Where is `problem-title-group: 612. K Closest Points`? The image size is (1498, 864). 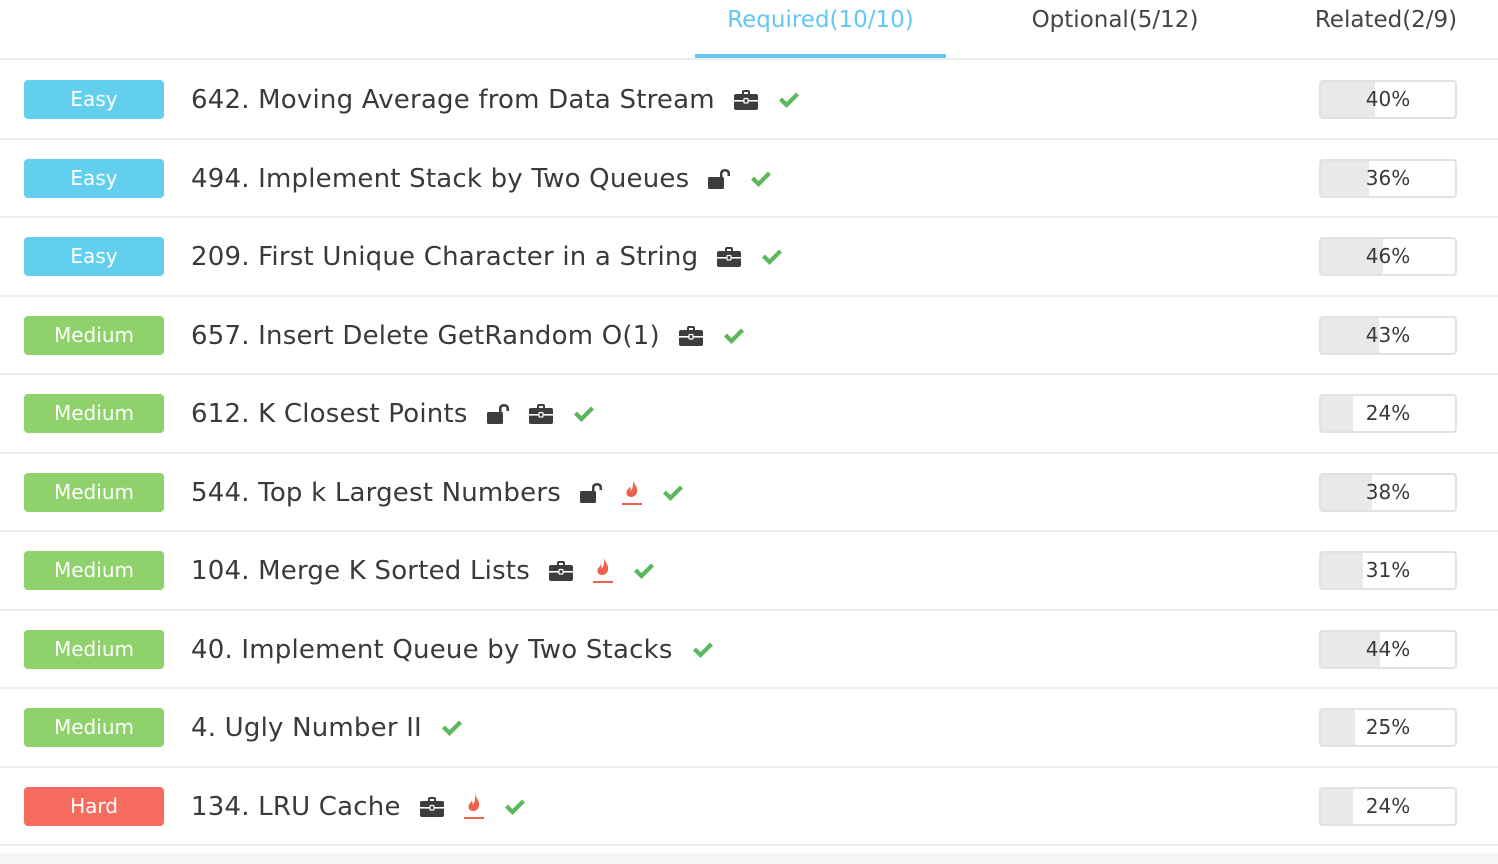 problem-title-group: 612. K Closest Points is located at coordinates (393, 414).